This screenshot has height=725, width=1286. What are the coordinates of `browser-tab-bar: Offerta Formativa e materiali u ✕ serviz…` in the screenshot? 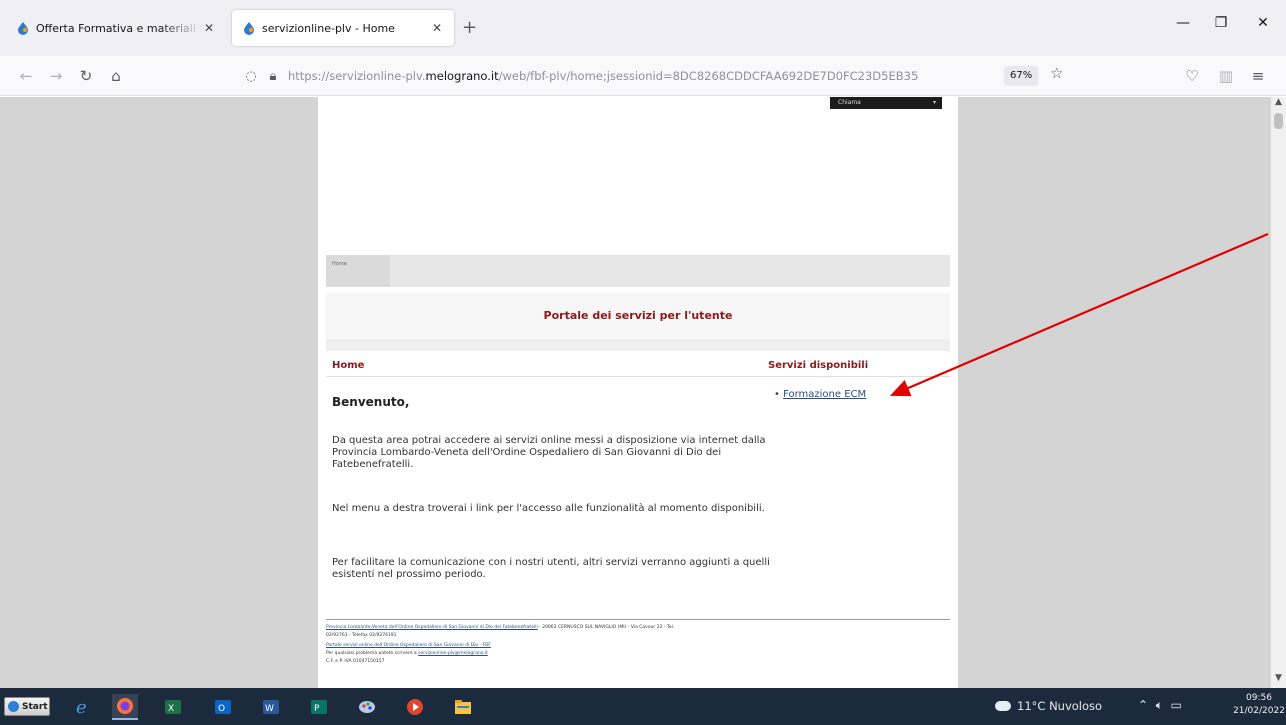 It's located at (643, 28).